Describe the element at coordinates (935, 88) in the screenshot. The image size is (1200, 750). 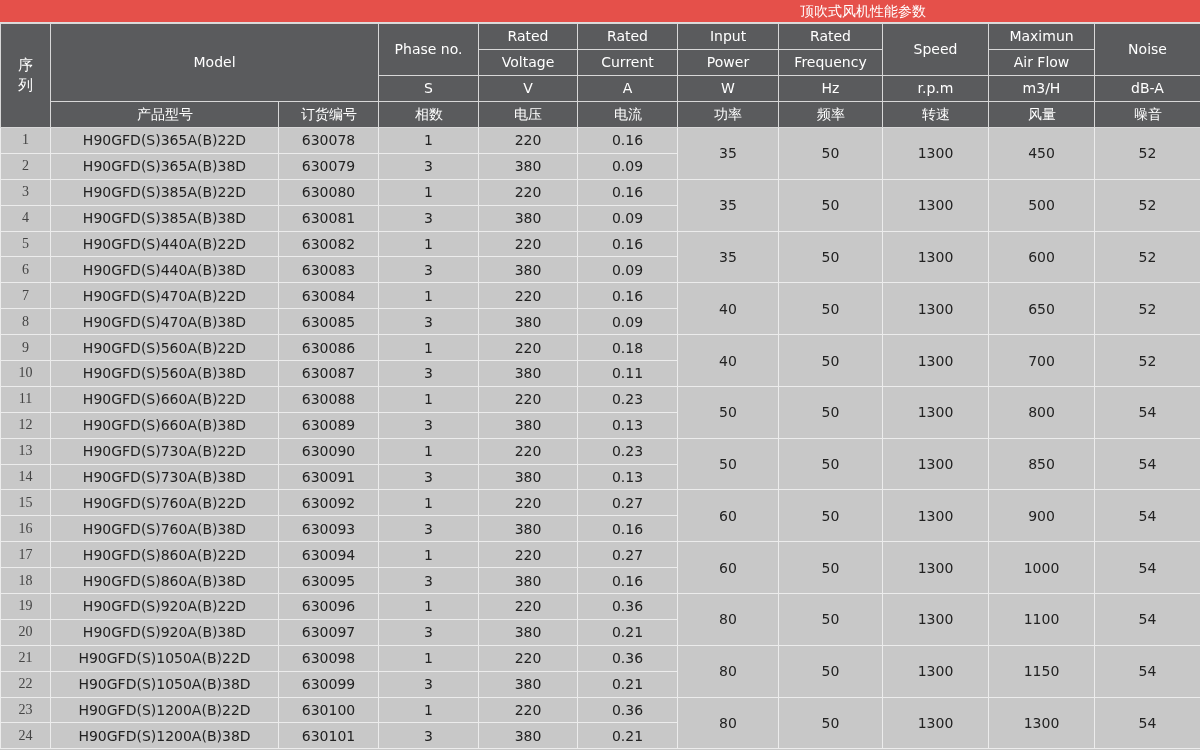
I see `header-cell: r.p.m` at that location.